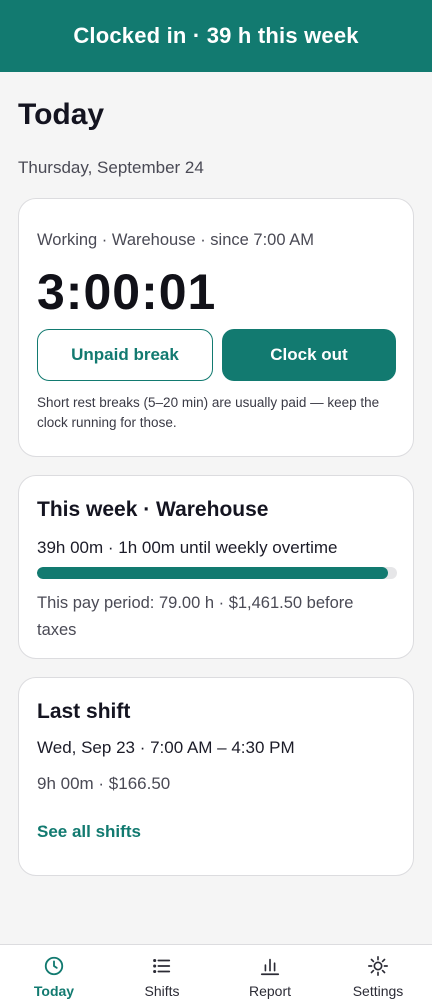  I want to click on last-shift-title: Last shift, so click(84, 711).